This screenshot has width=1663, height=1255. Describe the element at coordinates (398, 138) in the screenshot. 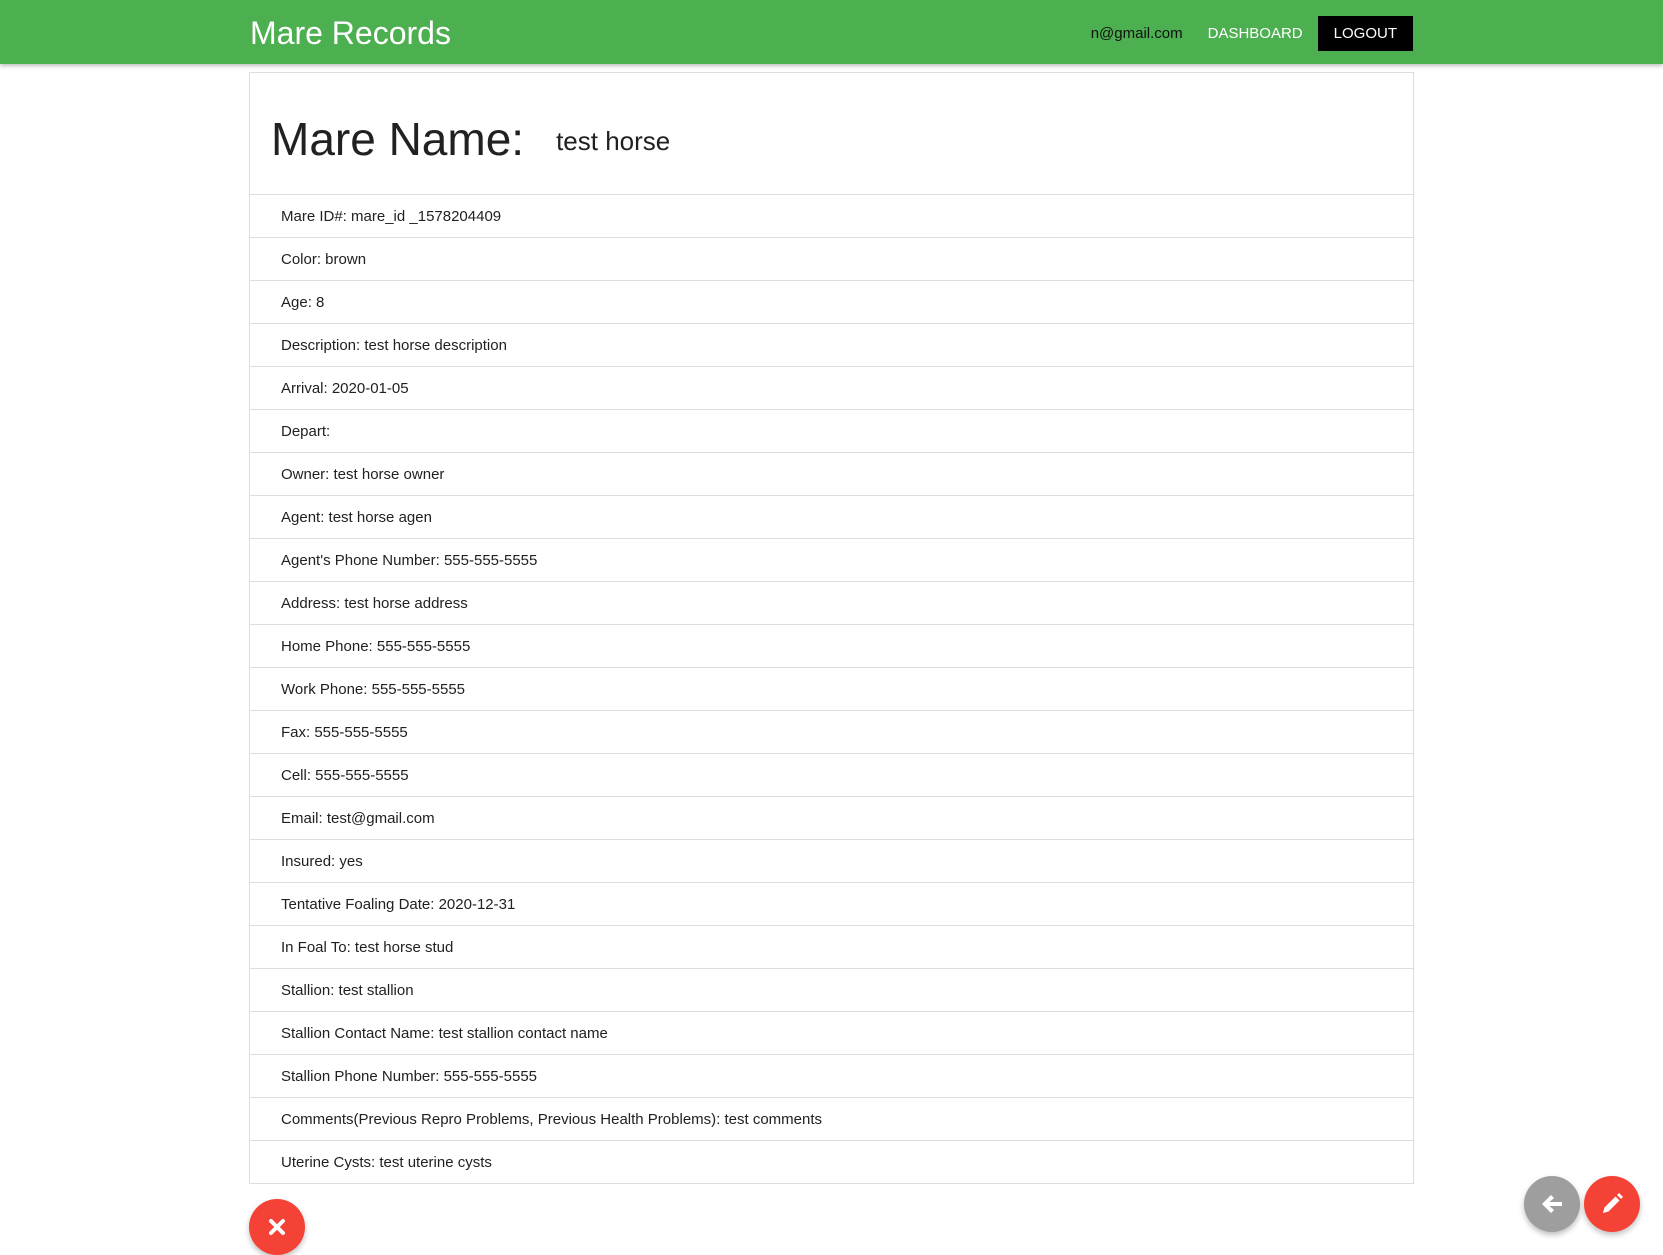

I see `mare-name-label: Mare Name:` at that location.